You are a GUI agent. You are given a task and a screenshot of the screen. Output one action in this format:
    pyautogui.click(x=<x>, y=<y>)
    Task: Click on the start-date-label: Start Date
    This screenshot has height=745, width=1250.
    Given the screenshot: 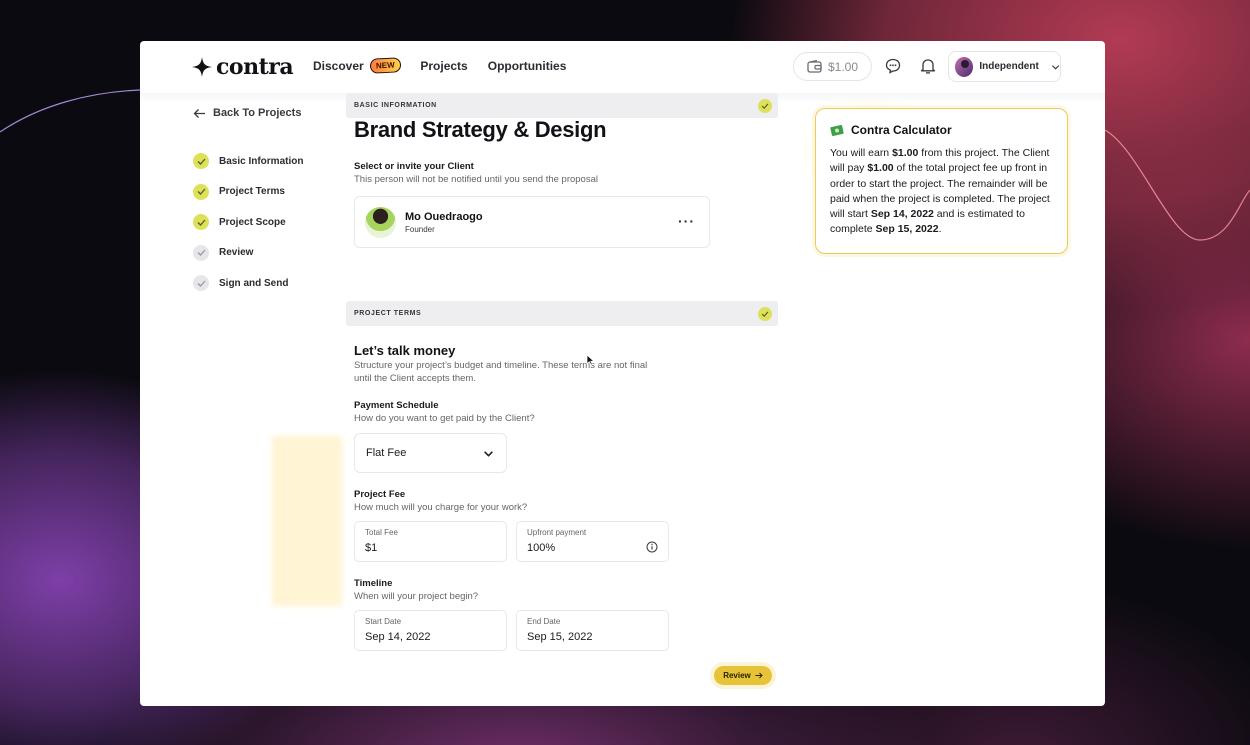 What is the action you would take?
    pyautogui.click(x=383, y=621)
    